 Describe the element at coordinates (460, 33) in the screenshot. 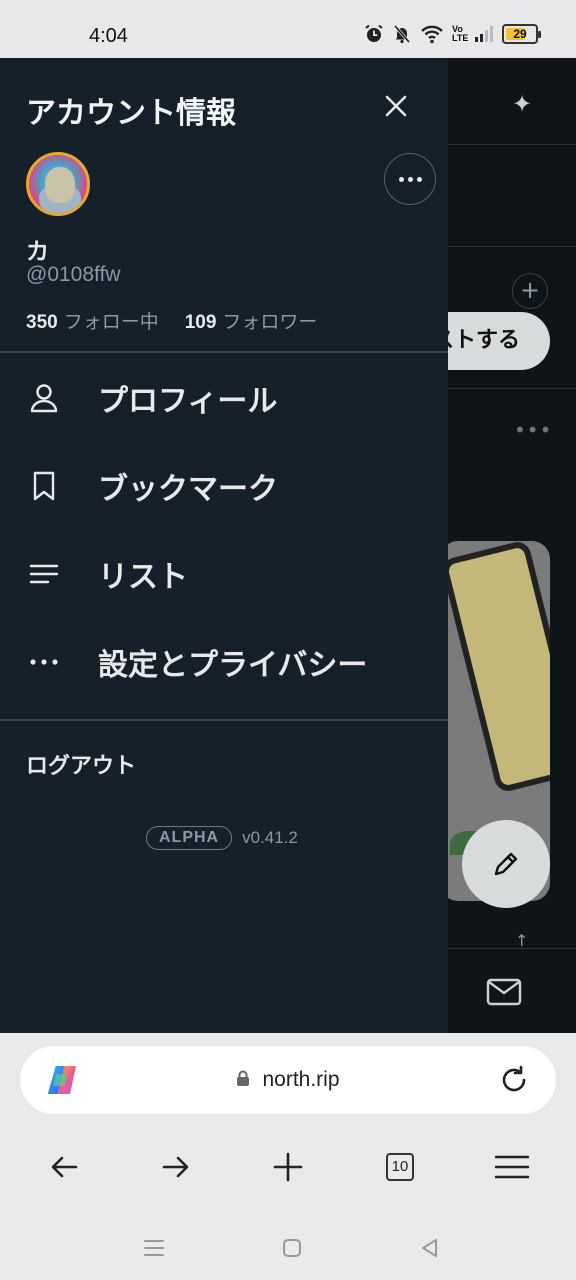

I see `volte-icon: Vo LTE` at that location.